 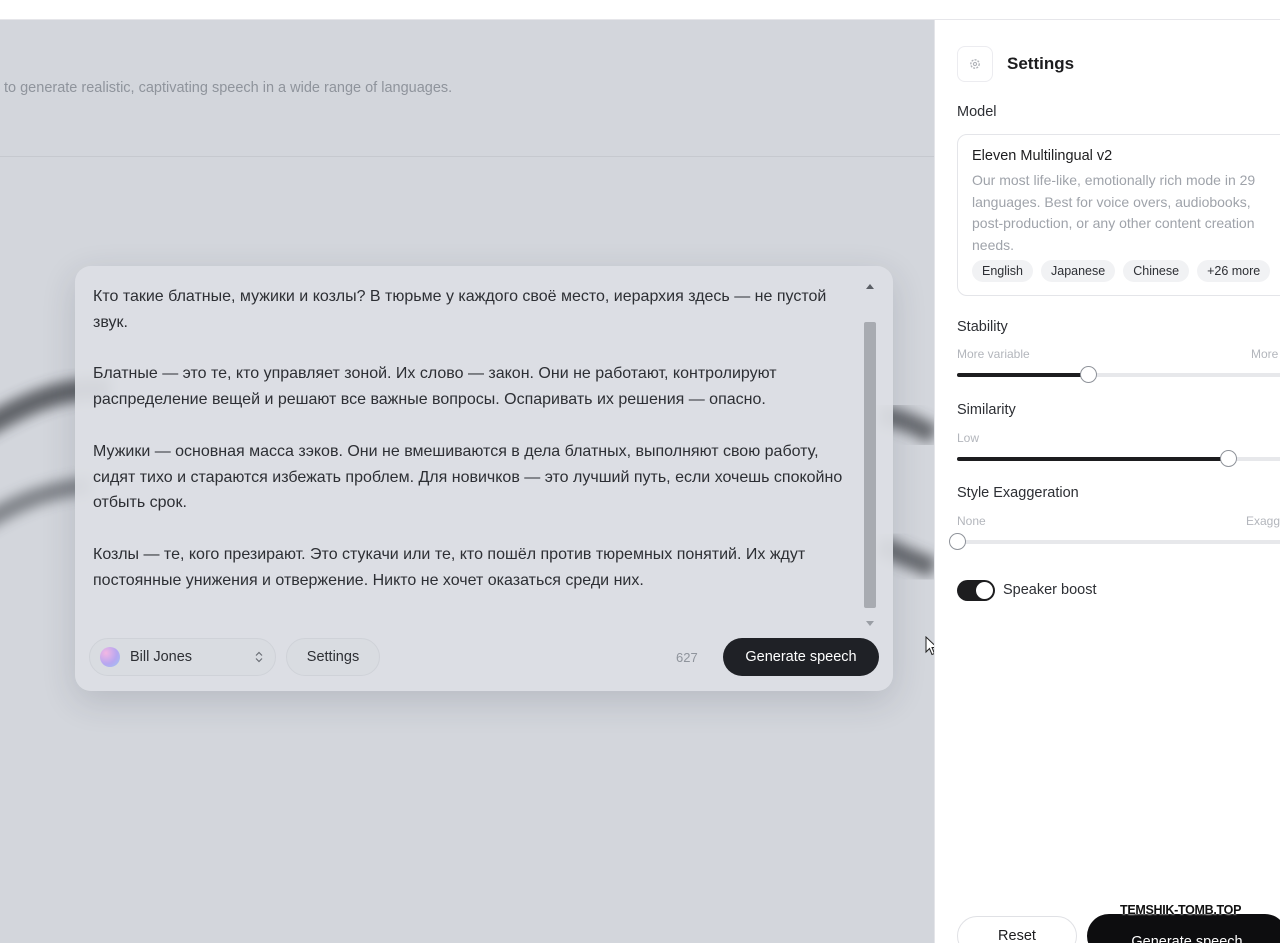 What do you see at coordinates (1121, 271) in the screenshot?
I see `language-tags: English Japanese Chinese +26 more` at bounding box center [1121, 271].